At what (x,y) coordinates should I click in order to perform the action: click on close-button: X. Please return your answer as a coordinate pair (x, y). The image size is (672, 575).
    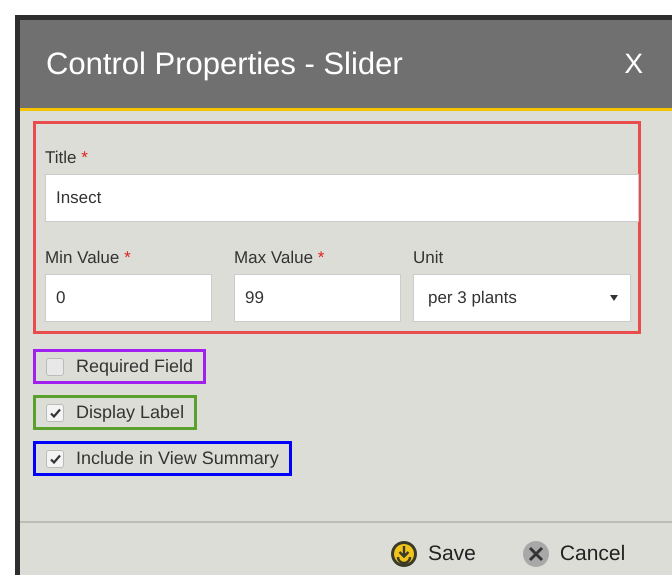
    Looking at the image, I should click on (633, 64).